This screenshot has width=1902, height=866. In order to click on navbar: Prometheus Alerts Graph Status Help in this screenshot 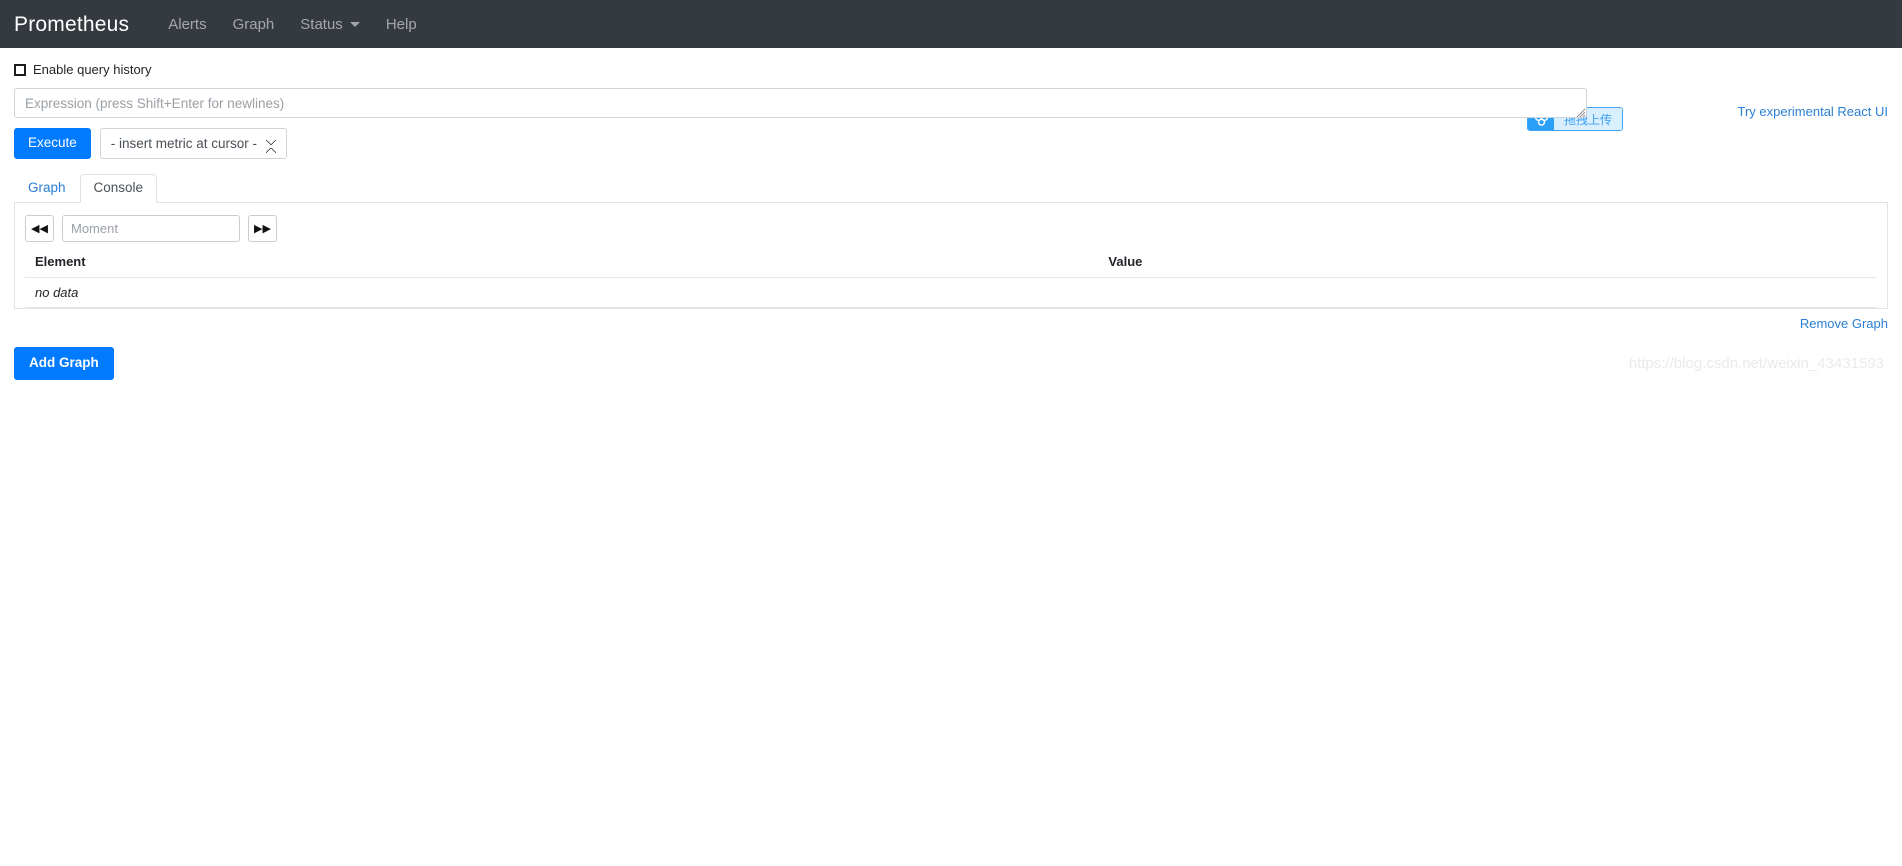, I will do `click(951, 24)`.